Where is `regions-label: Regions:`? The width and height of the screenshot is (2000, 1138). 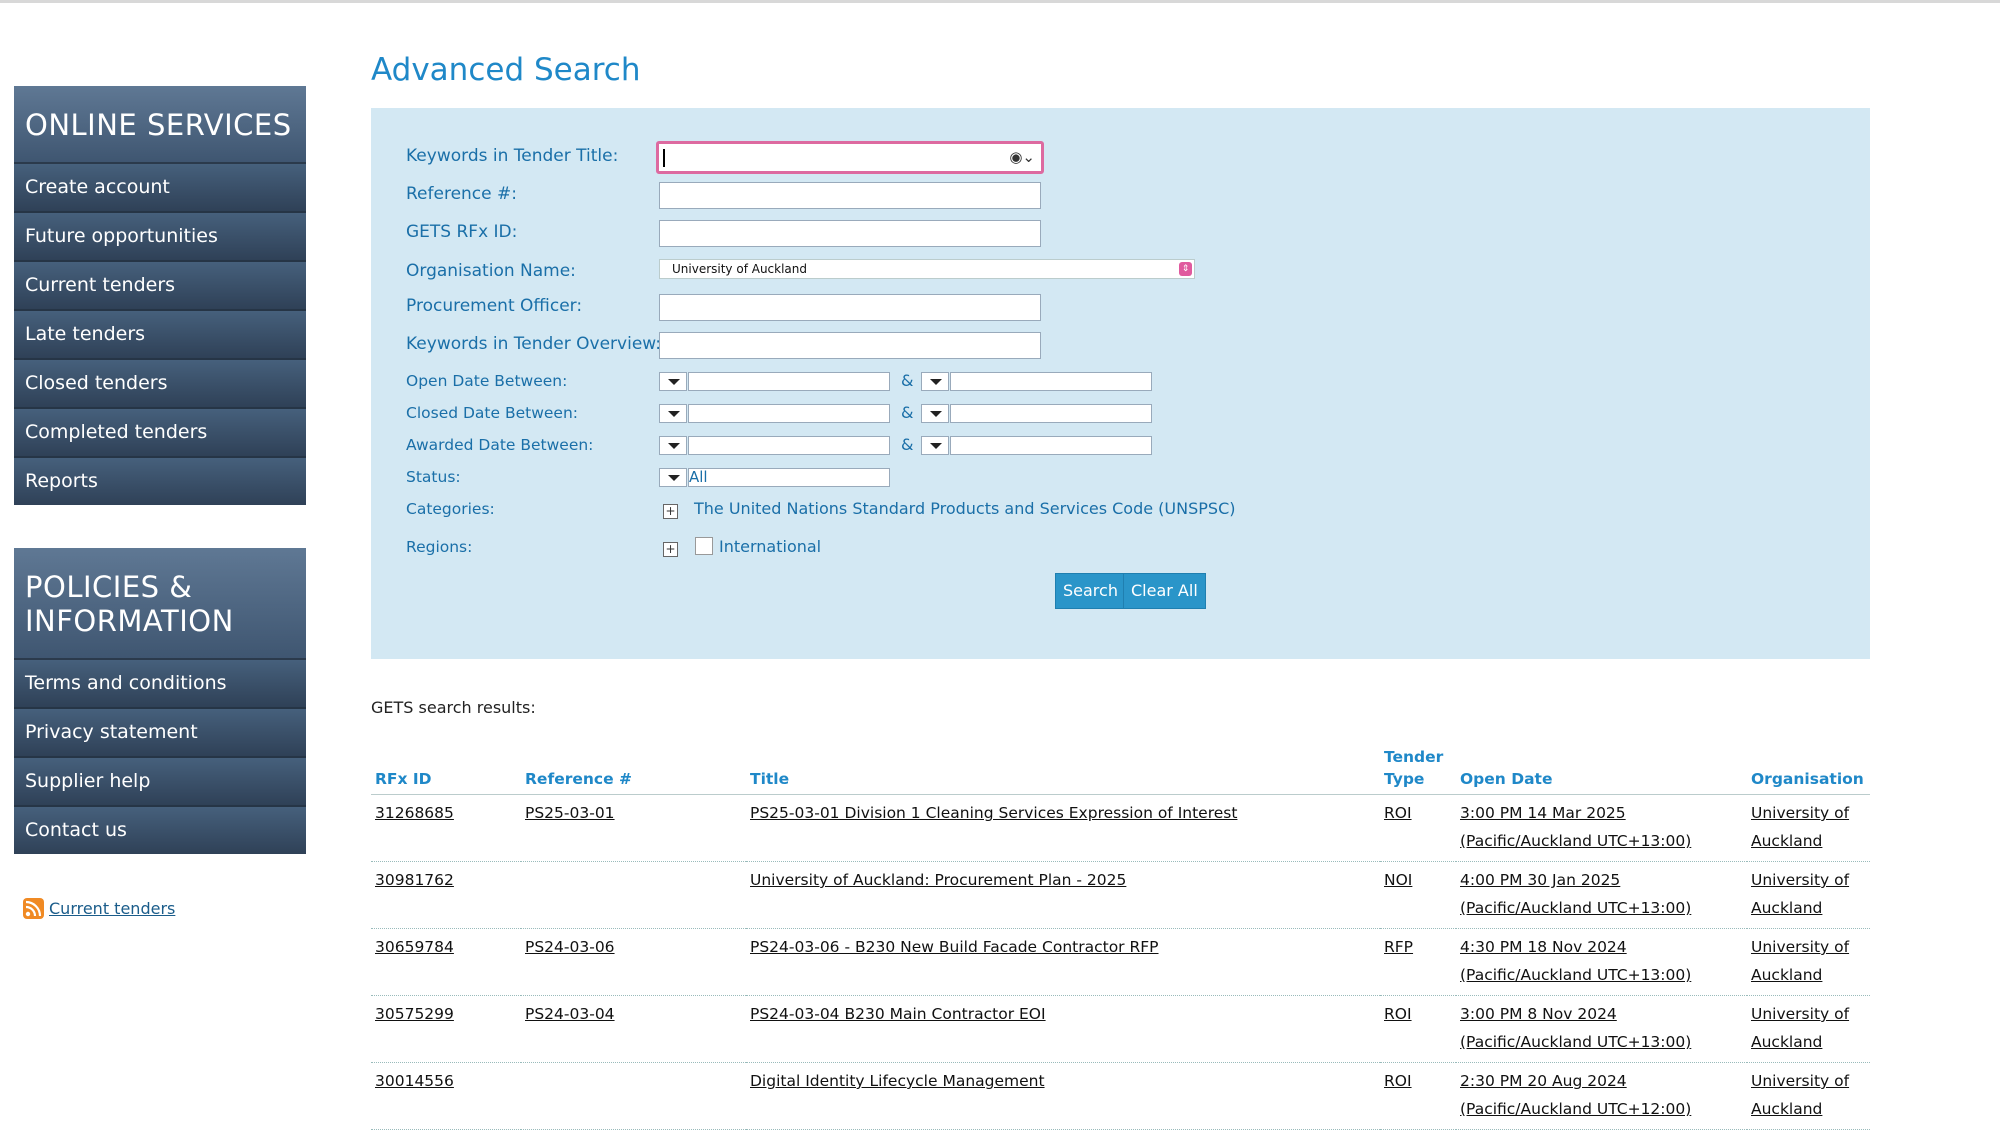
regions-label: Regions: is located at coordinates (439, 547).